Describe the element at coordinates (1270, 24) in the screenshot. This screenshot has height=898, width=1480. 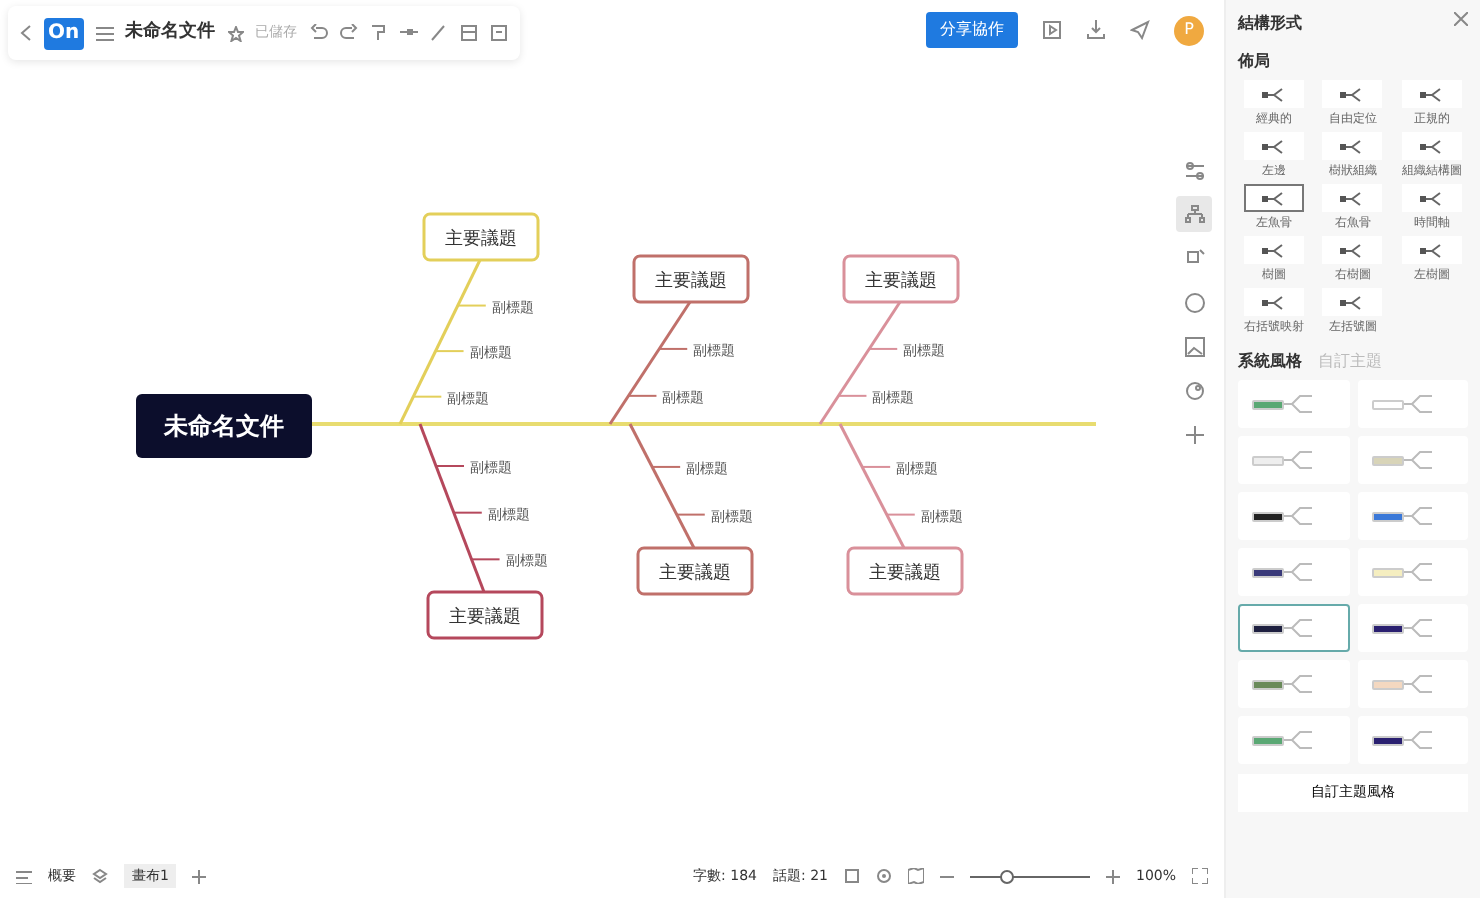
I see `panel-title: 結構形式` at that location.